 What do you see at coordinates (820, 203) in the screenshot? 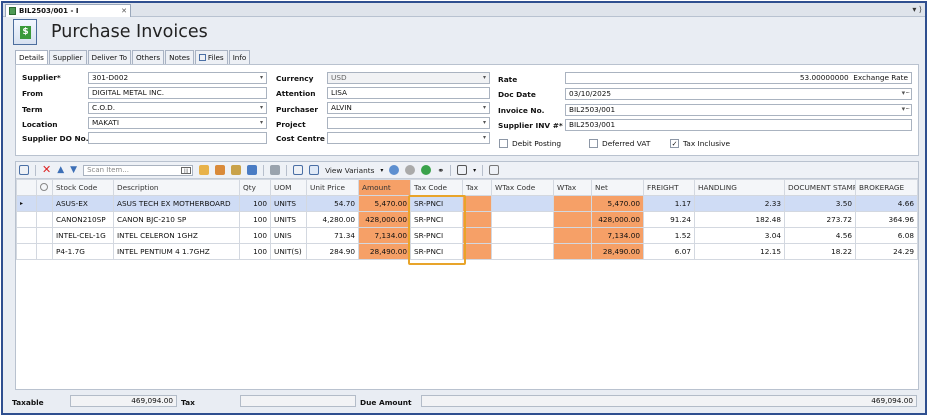
I see `cell-document-stamp: 3.50` at bounding box center [820, 203].